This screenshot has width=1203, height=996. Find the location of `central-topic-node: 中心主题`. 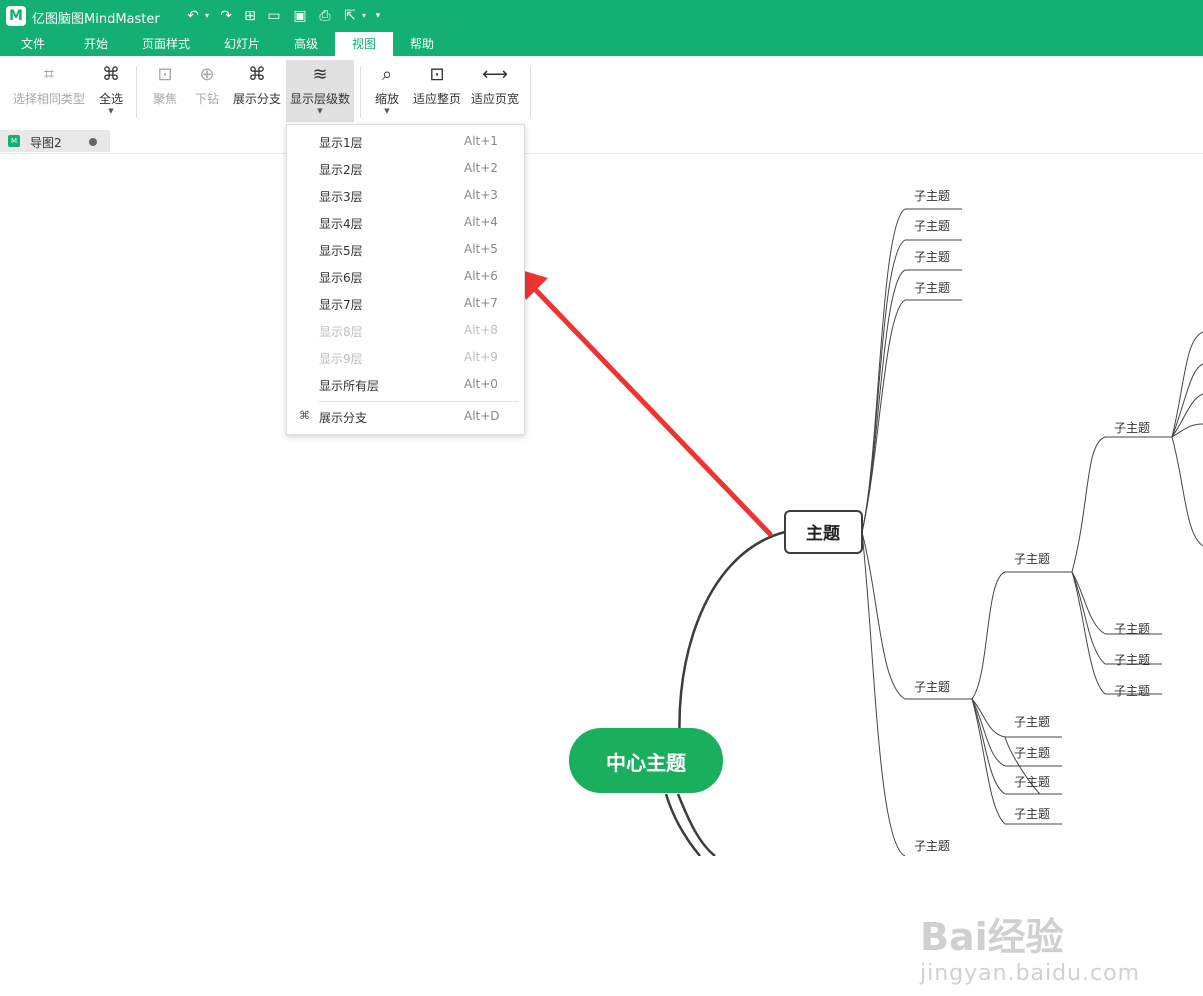

central-topic-node: 中心主题 is located at coordinates (646, 760).